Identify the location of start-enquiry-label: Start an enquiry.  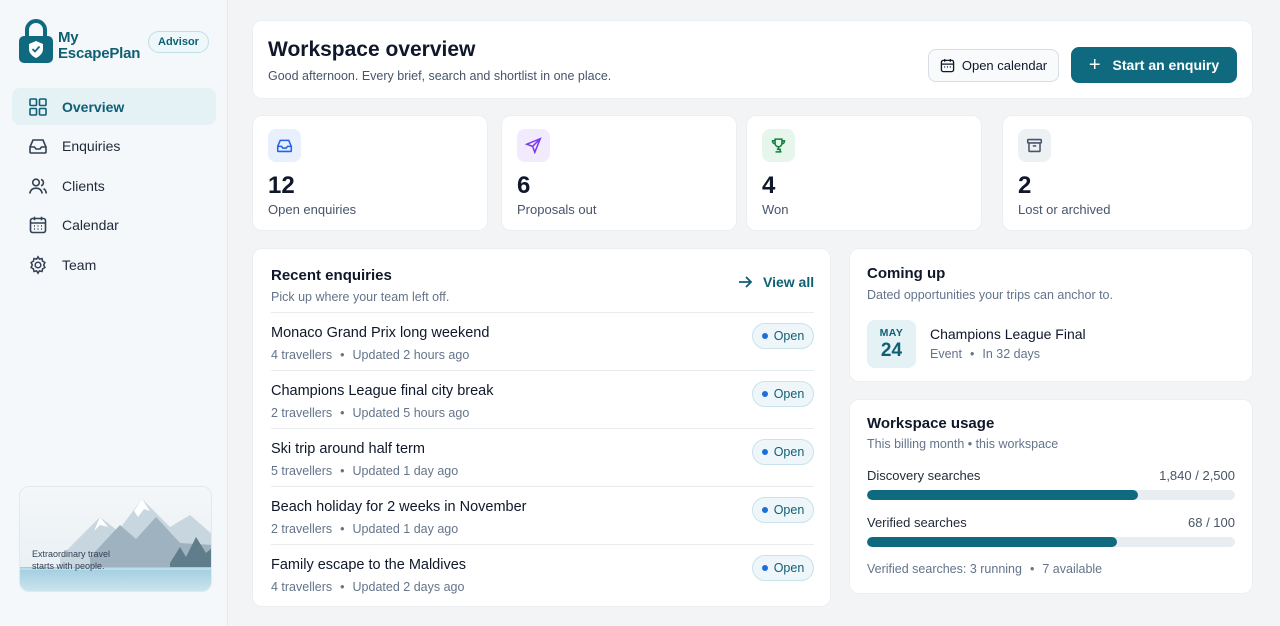
(1166, 65).